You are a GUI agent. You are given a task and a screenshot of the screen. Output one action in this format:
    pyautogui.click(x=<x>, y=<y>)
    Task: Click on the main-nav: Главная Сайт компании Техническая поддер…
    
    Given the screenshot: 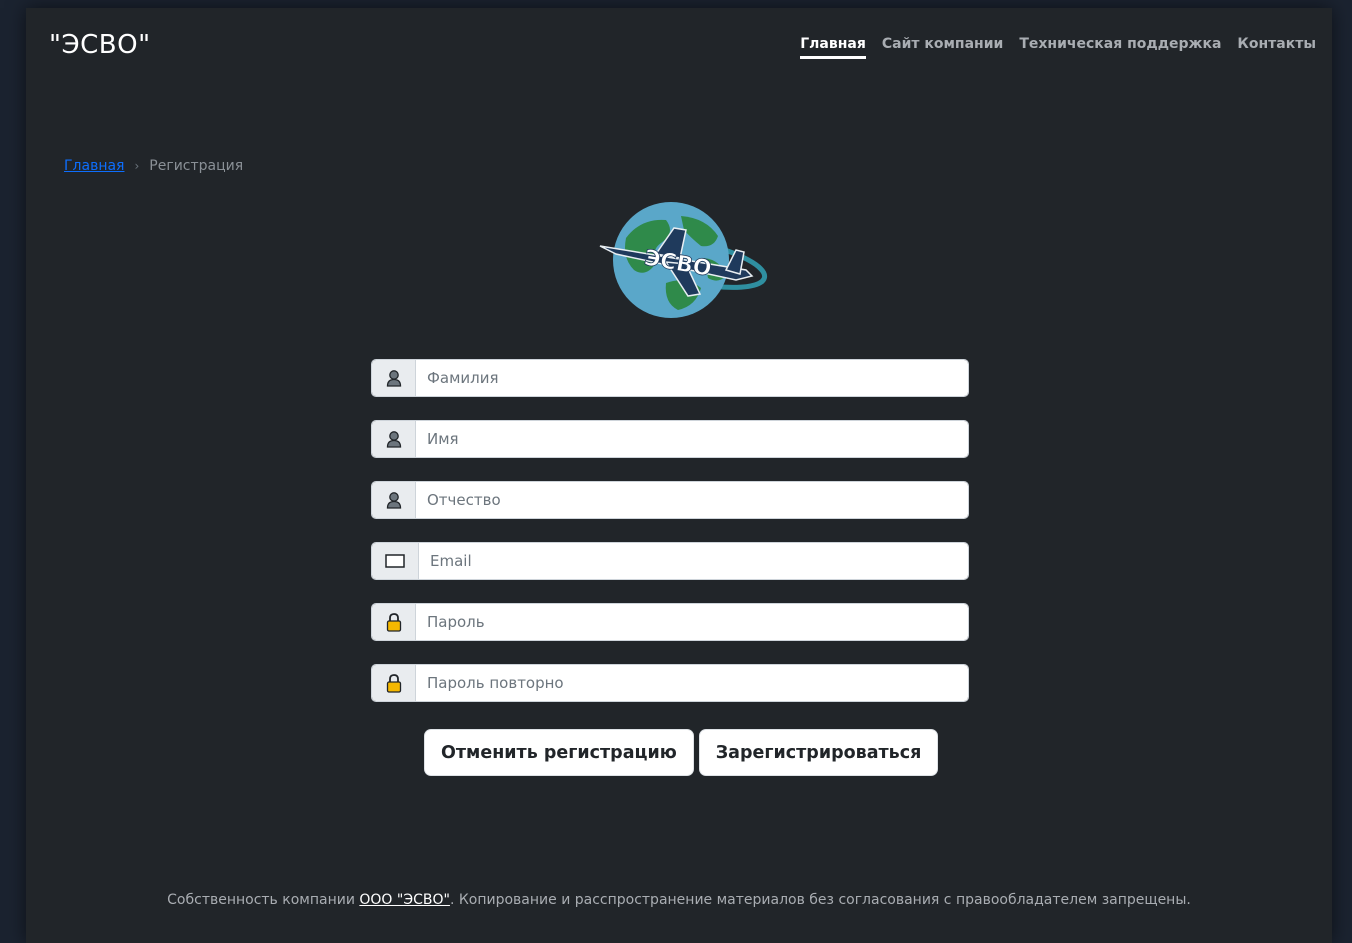 What is the action you would take?
    pyautogui.click(x=1058, y=47)
    